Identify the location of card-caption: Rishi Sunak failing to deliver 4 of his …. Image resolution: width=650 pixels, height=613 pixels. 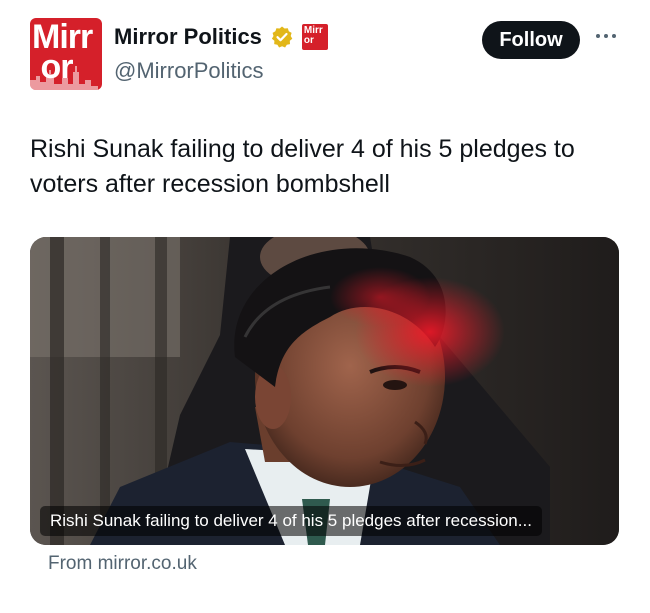
(291, 521).